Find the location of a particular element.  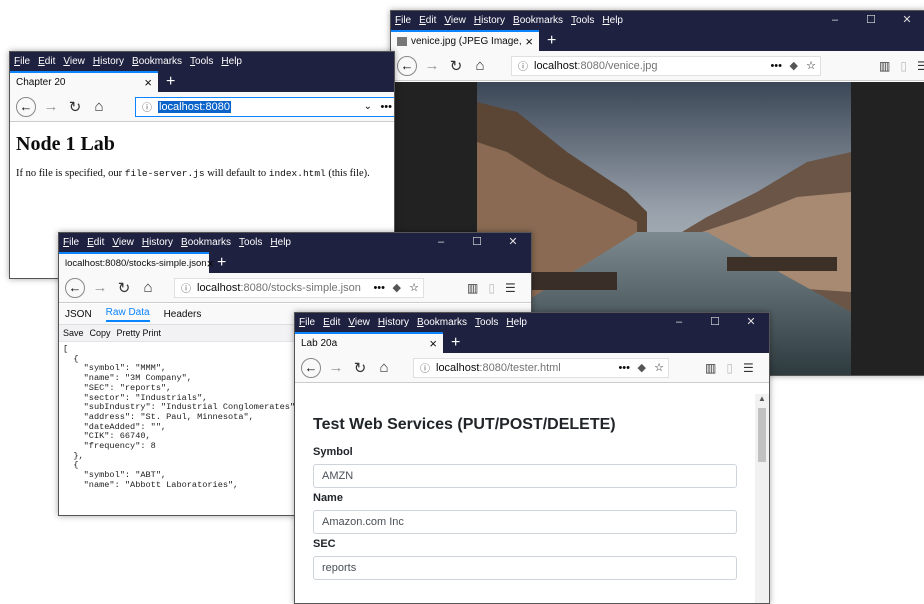

dropdown-chevron-icon: ⌄ is located at coordinates (368, 106).